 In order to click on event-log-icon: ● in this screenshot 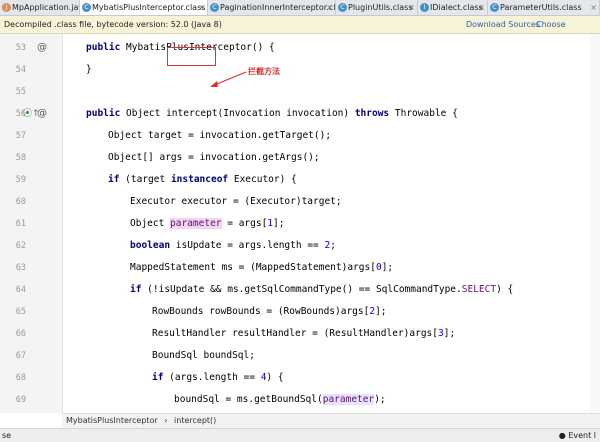, I will do `click(562, 435)`.